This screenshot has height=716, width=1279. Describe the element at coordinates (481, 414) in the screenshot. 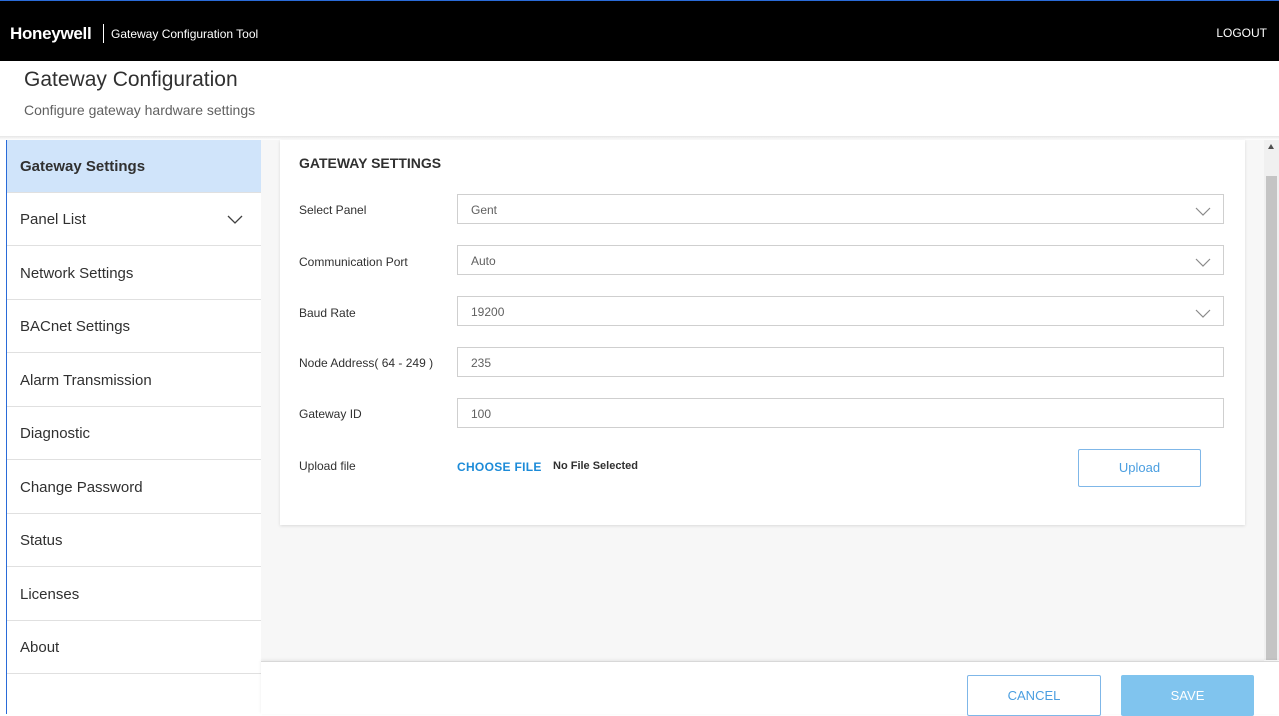

I see `gateway-id-value: 100` at that location.